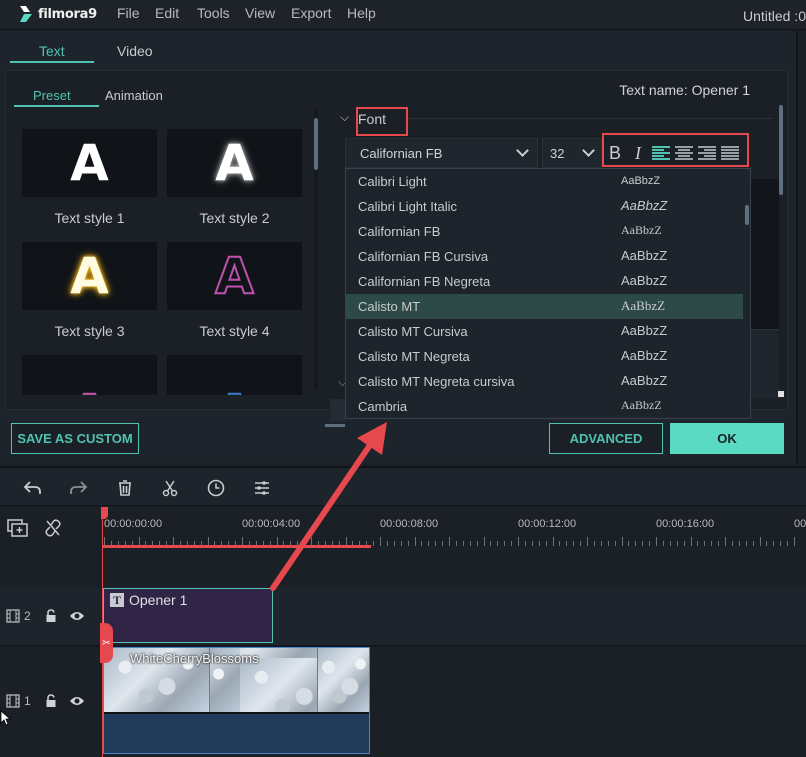  Describe the element at coordinates (572, 153) in the screenshot. I see `font-size-select: 32` at that location.